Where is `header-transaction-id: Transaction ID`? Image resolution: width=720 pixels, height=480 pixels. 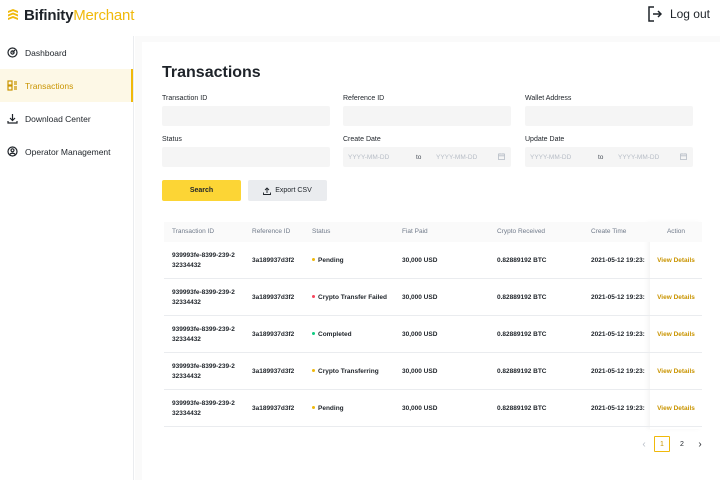 header-transaction-id: Transaction ID is located at coordinates (193, 231).